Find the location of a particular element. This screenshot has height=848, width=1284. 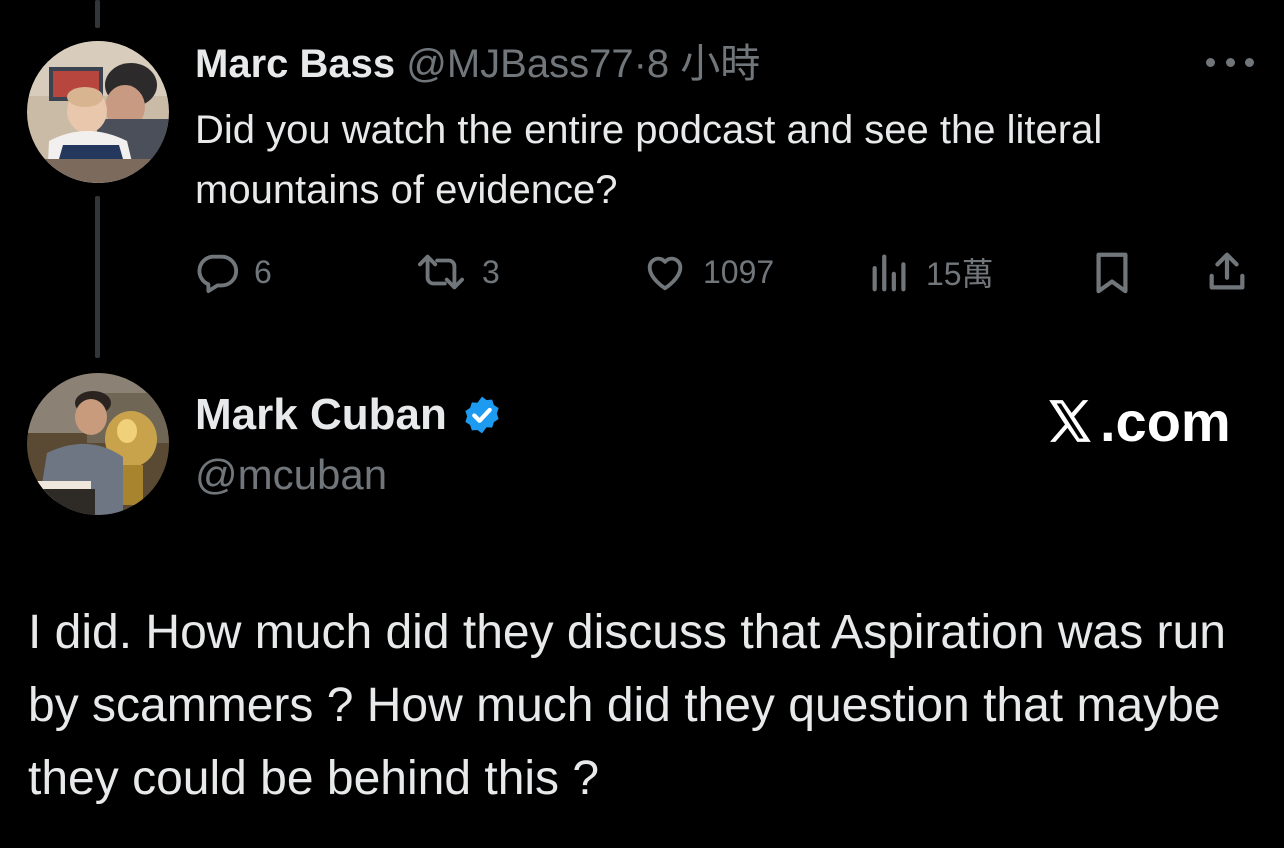

verified-badge-icon is located at coordinates (482, 415).